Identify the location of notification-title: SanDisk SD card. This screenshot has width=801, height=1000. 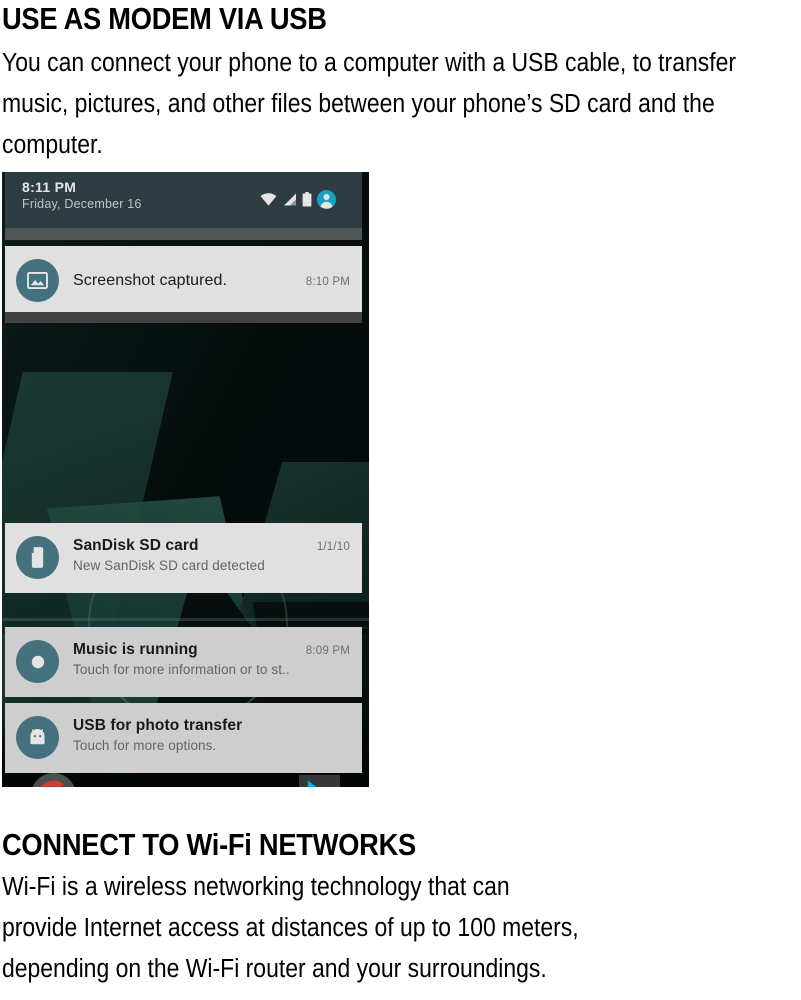
(136, 545).